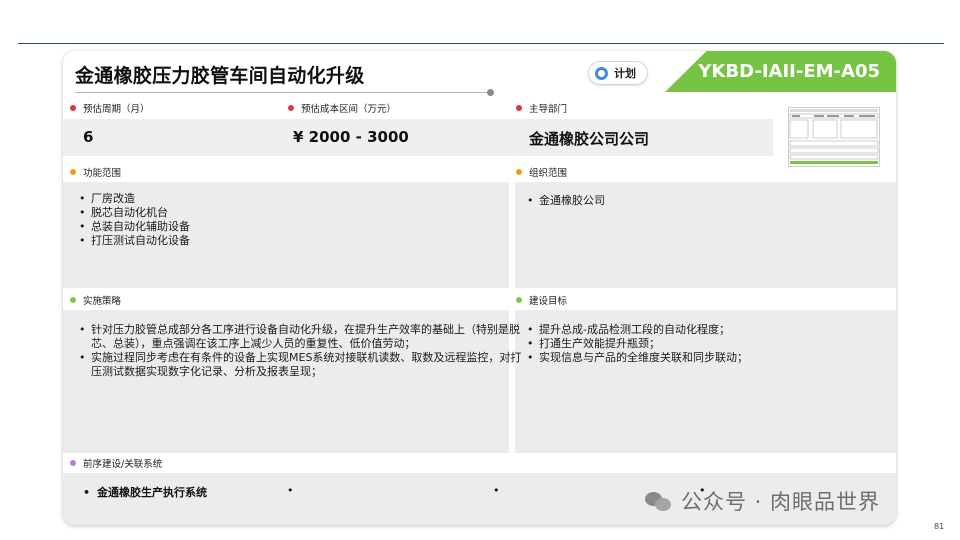 The height and width of the screenshot is (540, 960). I want to click on purple-dot-icon, so click(73, 463).